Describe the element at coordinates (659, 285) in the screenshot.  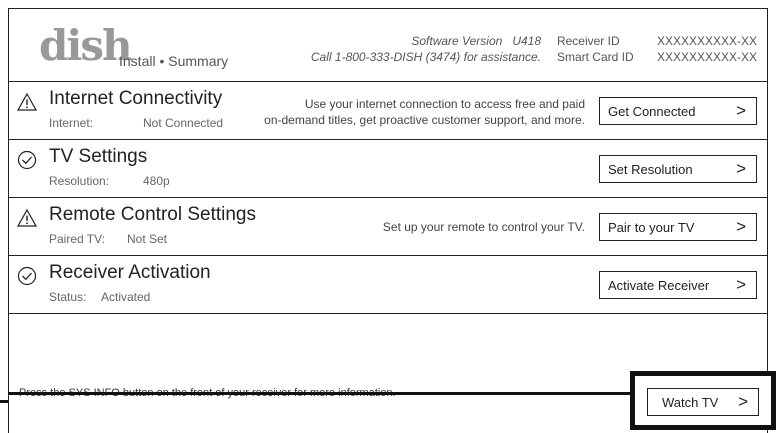
I see `button-label: Activate Receiver` at that location.